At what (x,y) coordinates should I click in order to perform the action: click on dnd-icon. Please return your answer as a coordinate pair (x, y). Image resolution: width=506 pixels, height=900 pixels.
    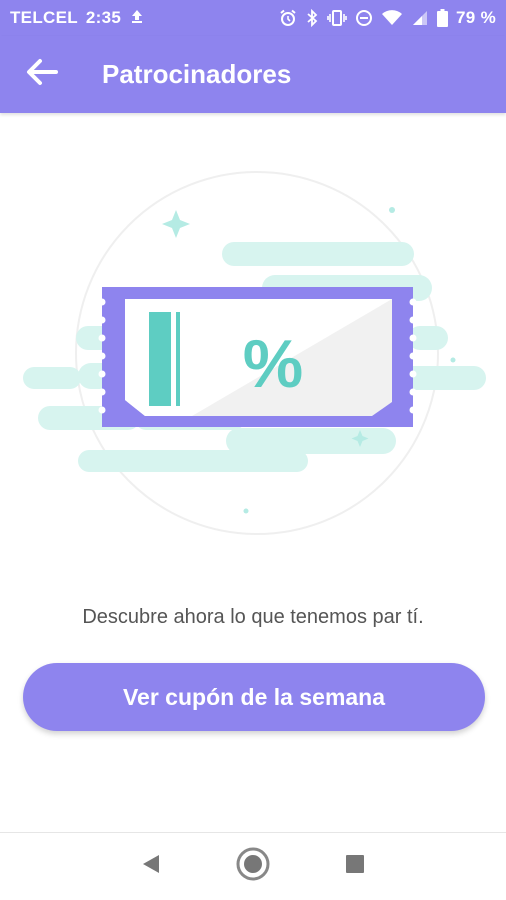
    Looking at the image, I should click on (364, 18).